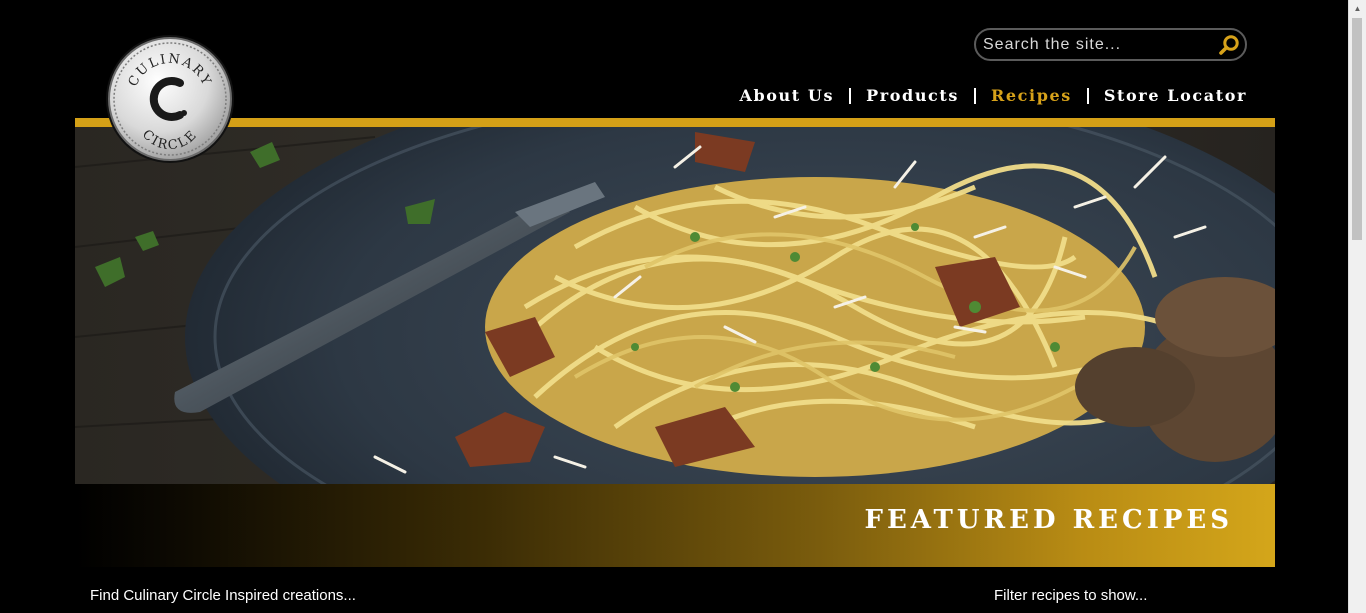 This screenshot has height=613, width=1366. I want to click on search-icon, so click(1229, 44).